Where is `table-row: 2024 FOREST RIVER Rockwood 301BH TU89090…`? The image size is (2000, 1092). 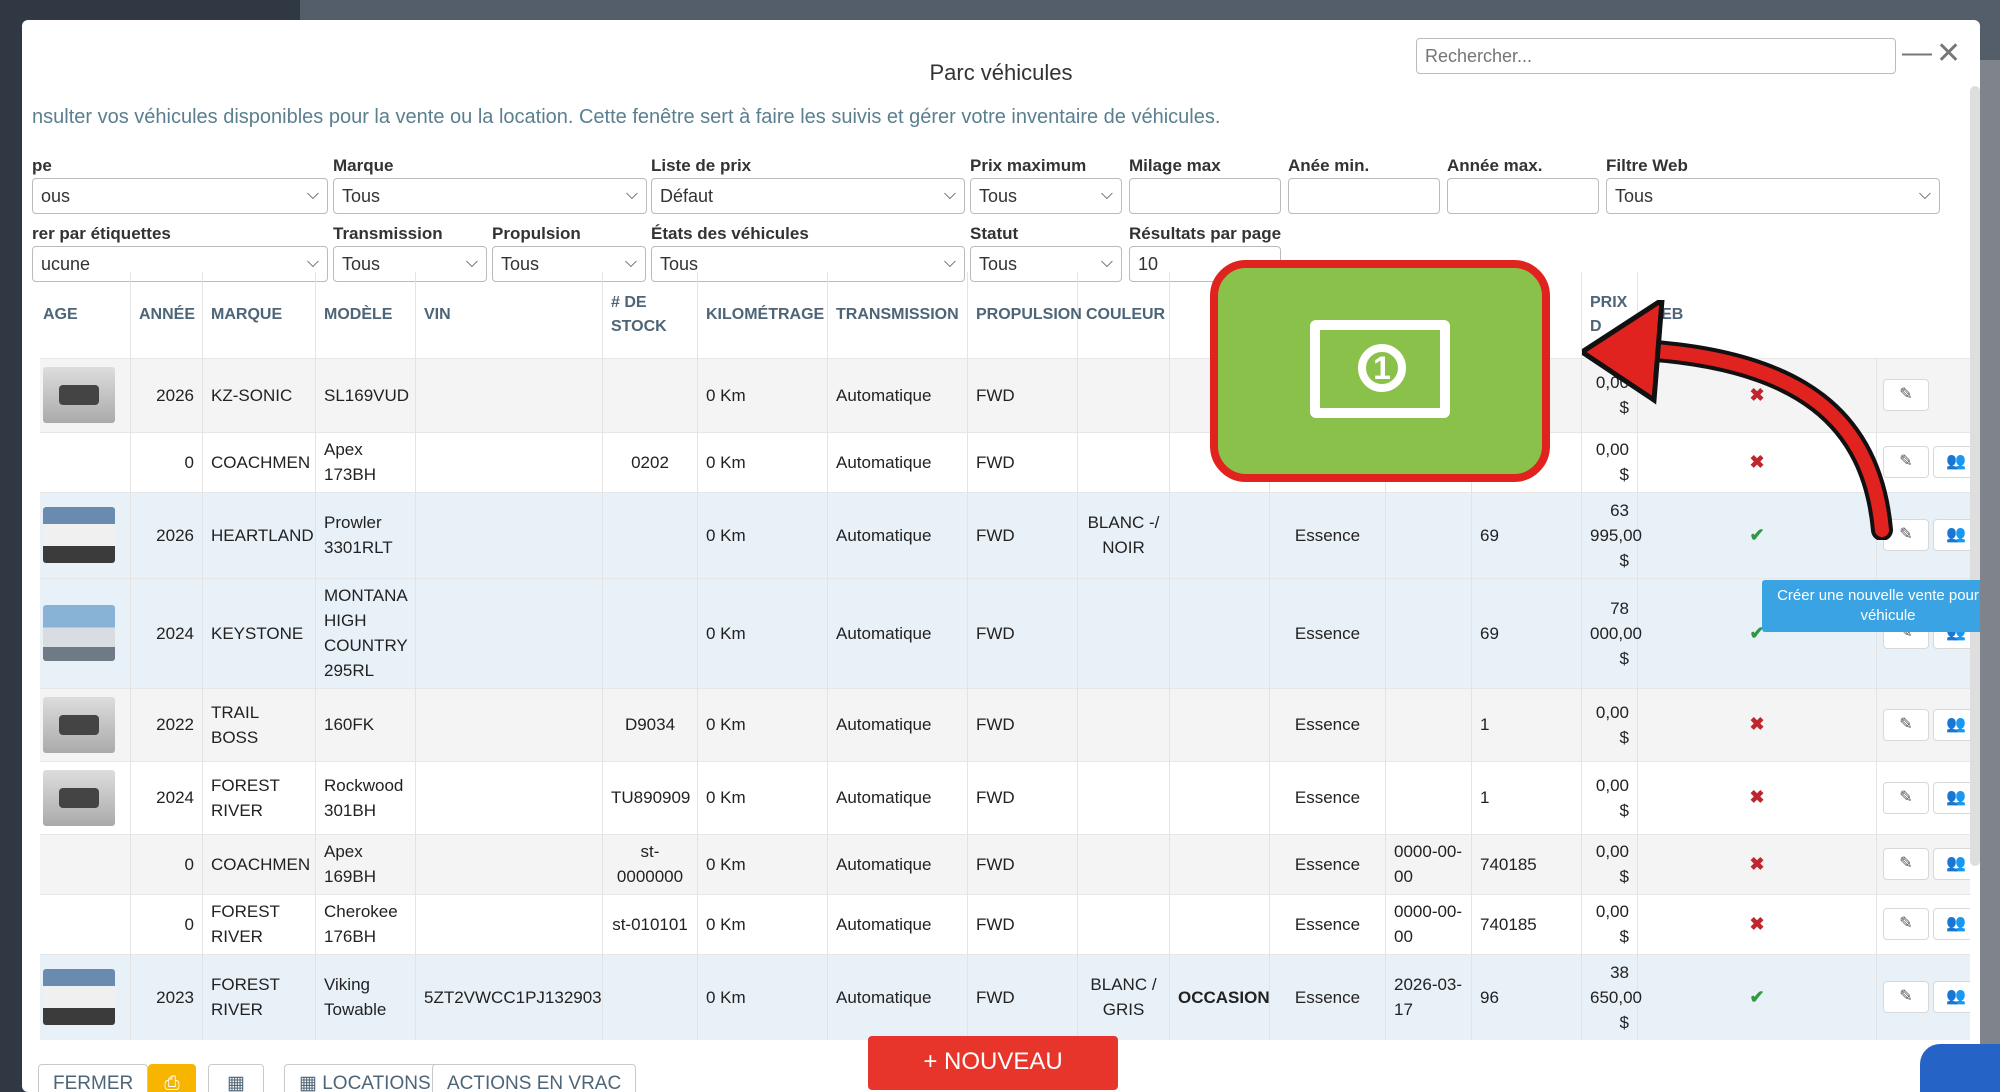 table-row: 2024 FOREST RIVER Rockwood 301BH TU89090… is located at coordinates (1005, 797).